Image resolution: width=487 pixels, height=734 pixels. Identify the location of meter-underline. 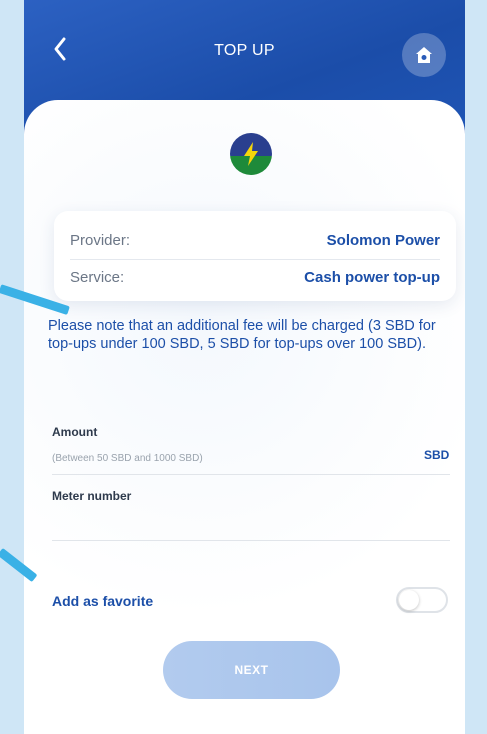
(251, 540).